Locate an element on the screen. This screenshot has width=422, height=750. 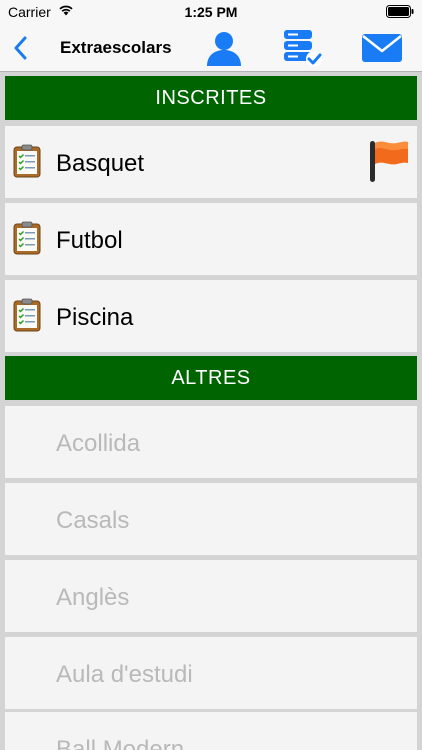
list-item-label: Piscina is located at coordinates (95, 317).